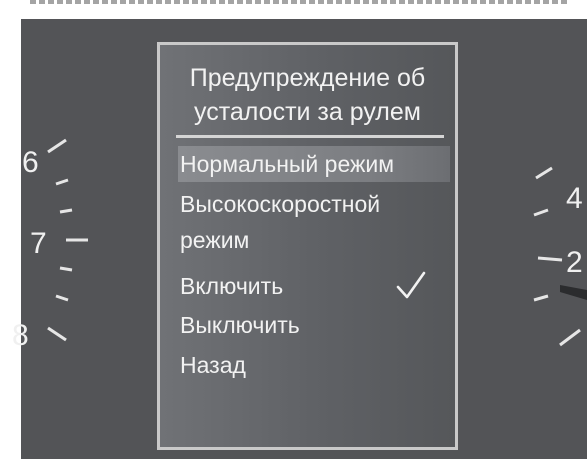  I want to click on menu-item-normal-mode: Нормальный режим, so click(314, 164).